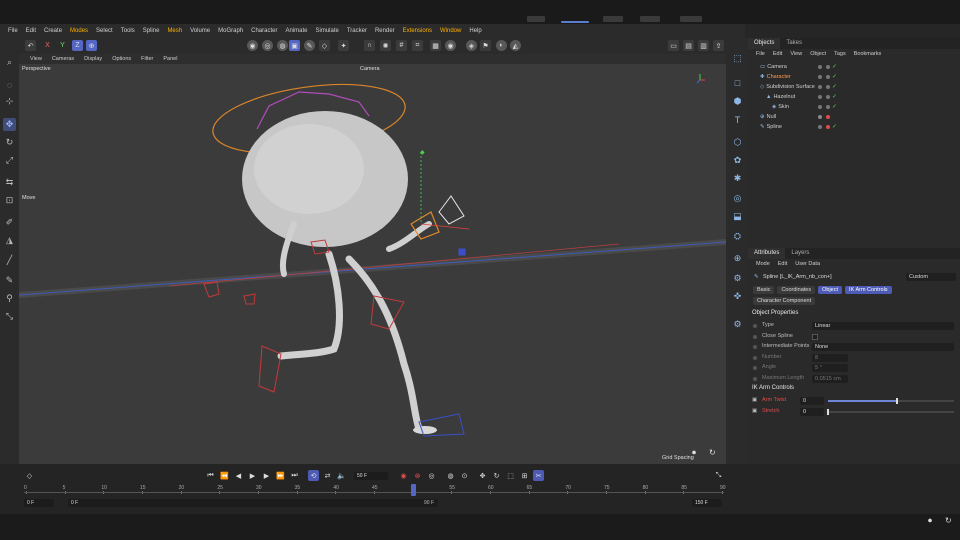 The height and width of the screenshot is (540, 960). Describe the element at coordinates (812, 412) in the screenshot. I see `ik-property-value: 0` at that location.